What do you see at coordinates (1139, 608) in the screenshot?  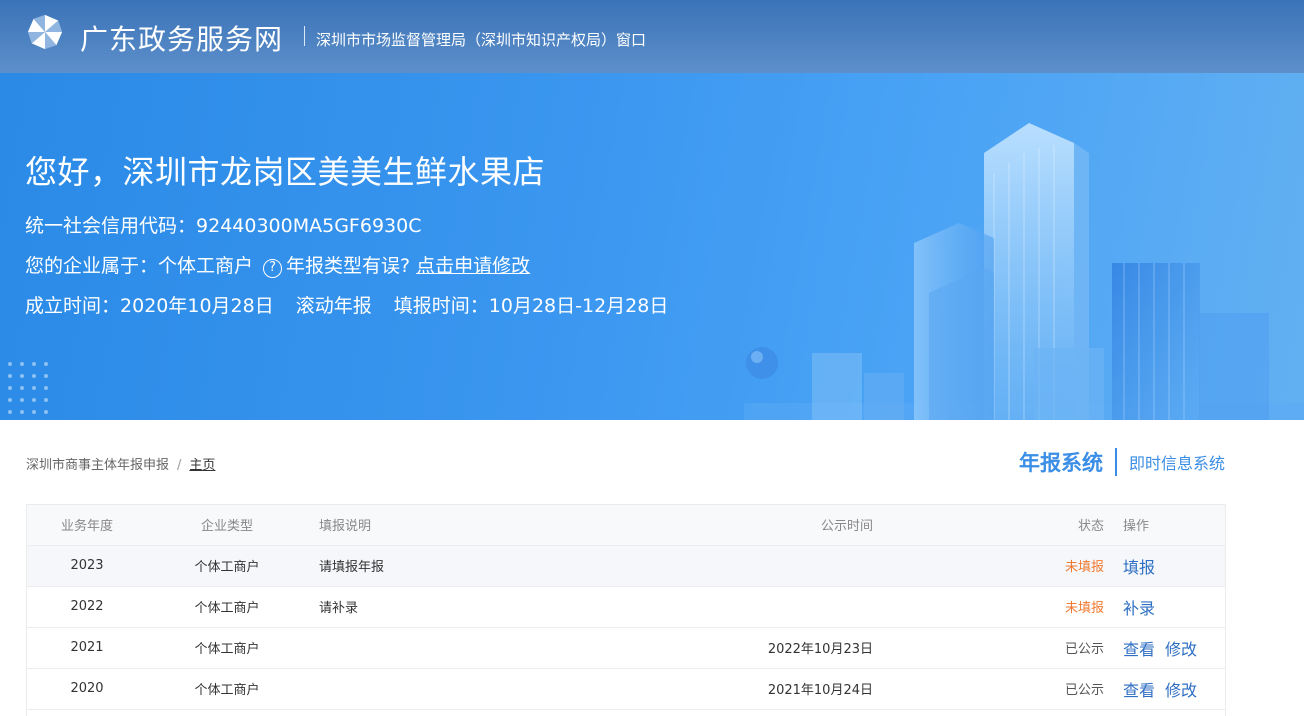 I see `supplement-button: 补录` at bounding box center [1139, 608].